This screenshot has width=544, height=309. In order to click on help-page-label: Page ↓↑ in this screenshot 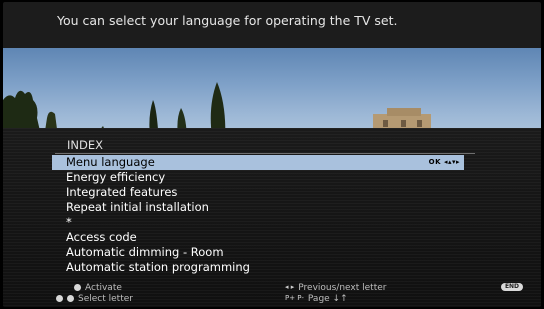, I will do `click(327, 299)`.